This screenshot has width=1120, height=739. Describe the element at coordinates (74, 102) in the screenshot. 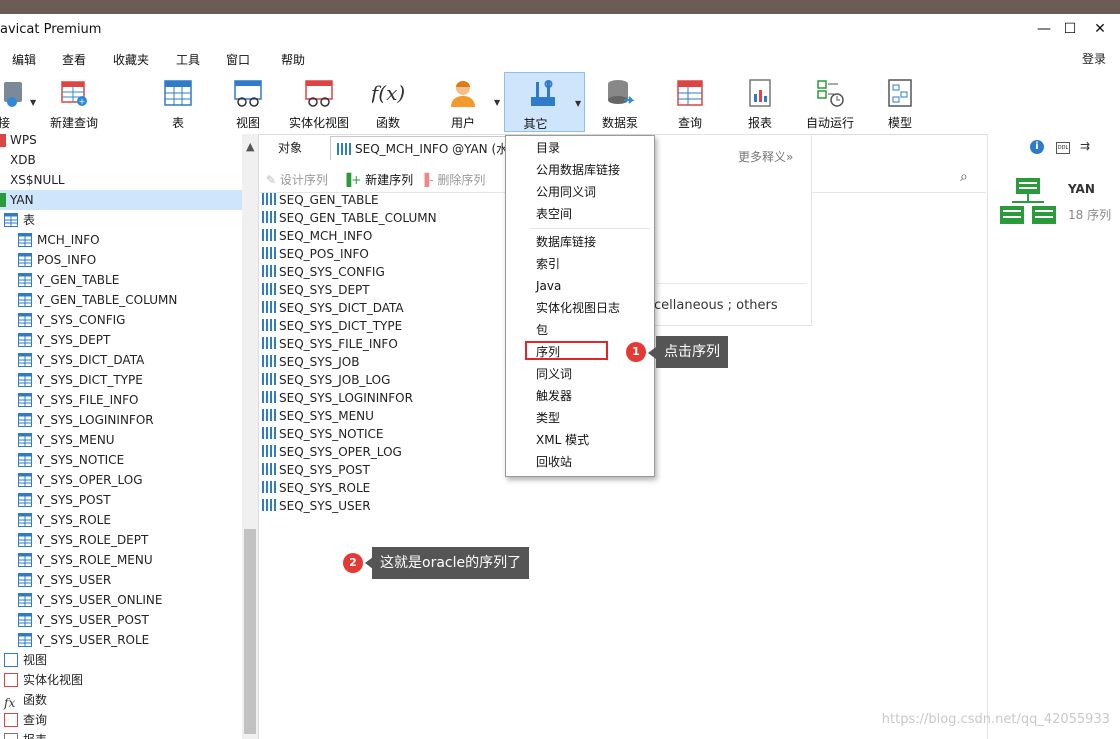

I see `toolbar-new-query-button: + 新建查询` at that location.